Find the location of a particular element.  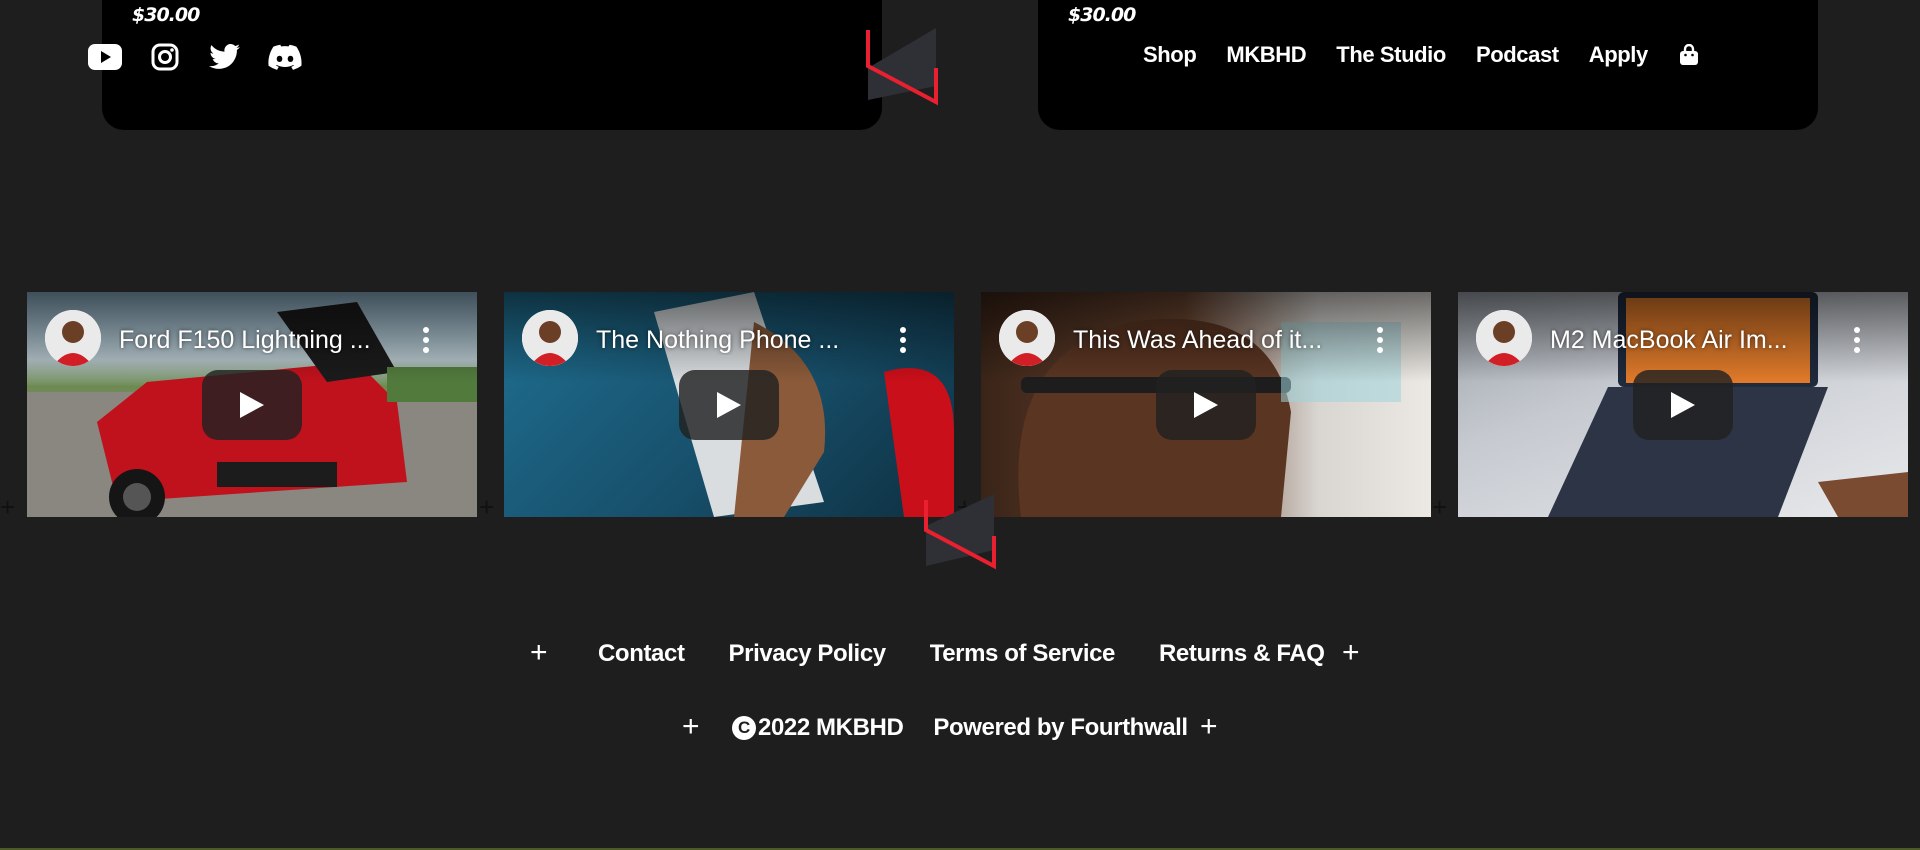

main-nav: Shop MKBHD The Studio Podcast Apply is located at coordinates (1421, 55).